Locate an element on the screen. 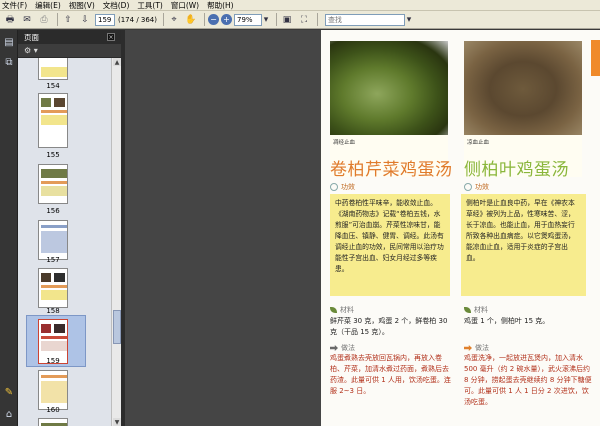  scroll-down-icon: ▼ is located at coordinates (117, 422).